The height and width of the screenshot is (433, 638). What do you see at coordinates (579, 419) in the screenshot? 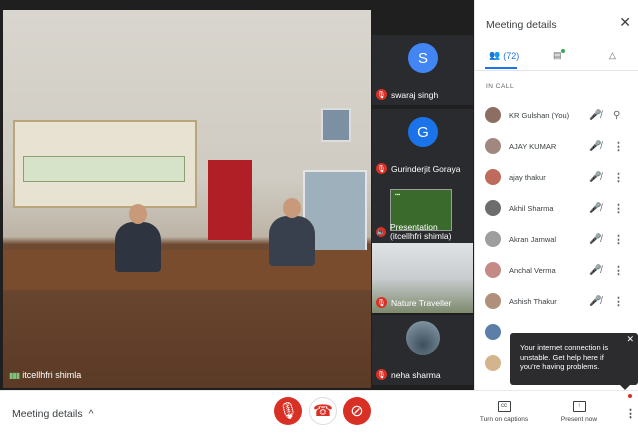
I see `present-label: Present now` at bounding box center [579, 419].